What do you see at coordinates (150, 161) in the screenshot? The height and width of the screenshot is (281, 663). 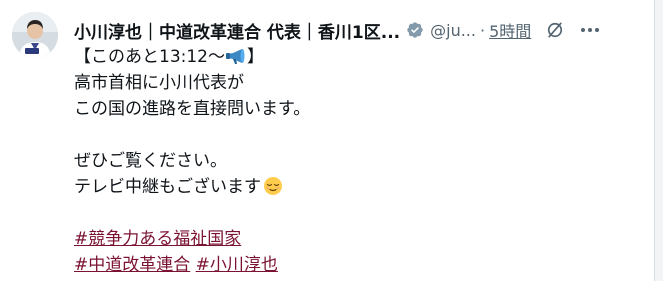 I see `tweet-line-4: ぜひご覧ください。` at bounding box center [150, 161].